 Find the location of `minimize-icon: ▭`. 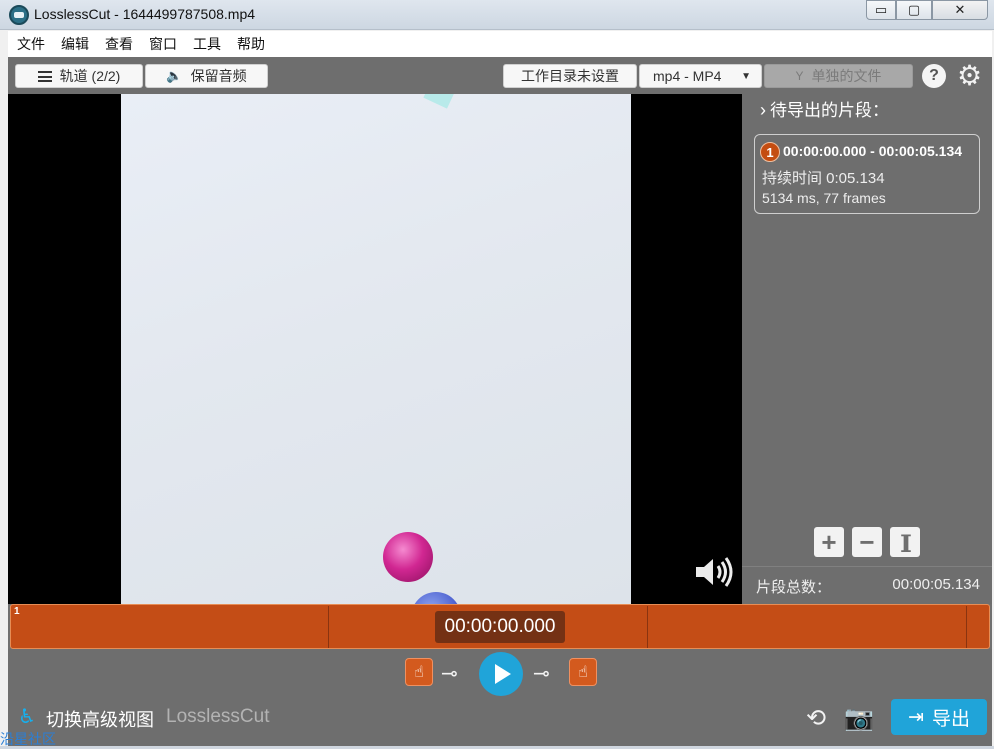

minimize-icon: ▭ is located at coordinates (881, 9).